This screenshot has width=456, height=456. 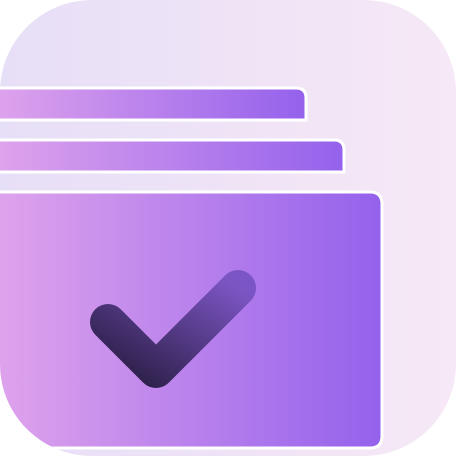 I want to click on middle-card-strip, so click(x=173, y=156).